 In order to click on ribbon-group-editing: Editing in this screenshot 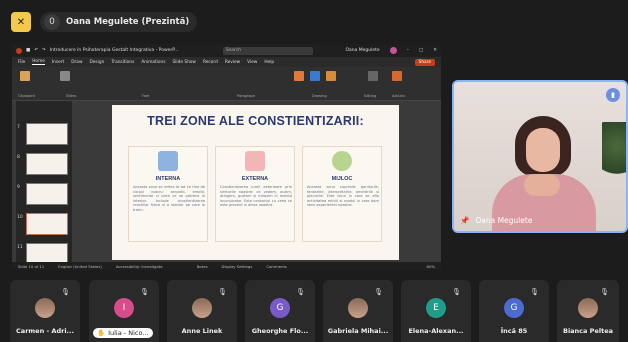, I will do `click(370, 96)`.